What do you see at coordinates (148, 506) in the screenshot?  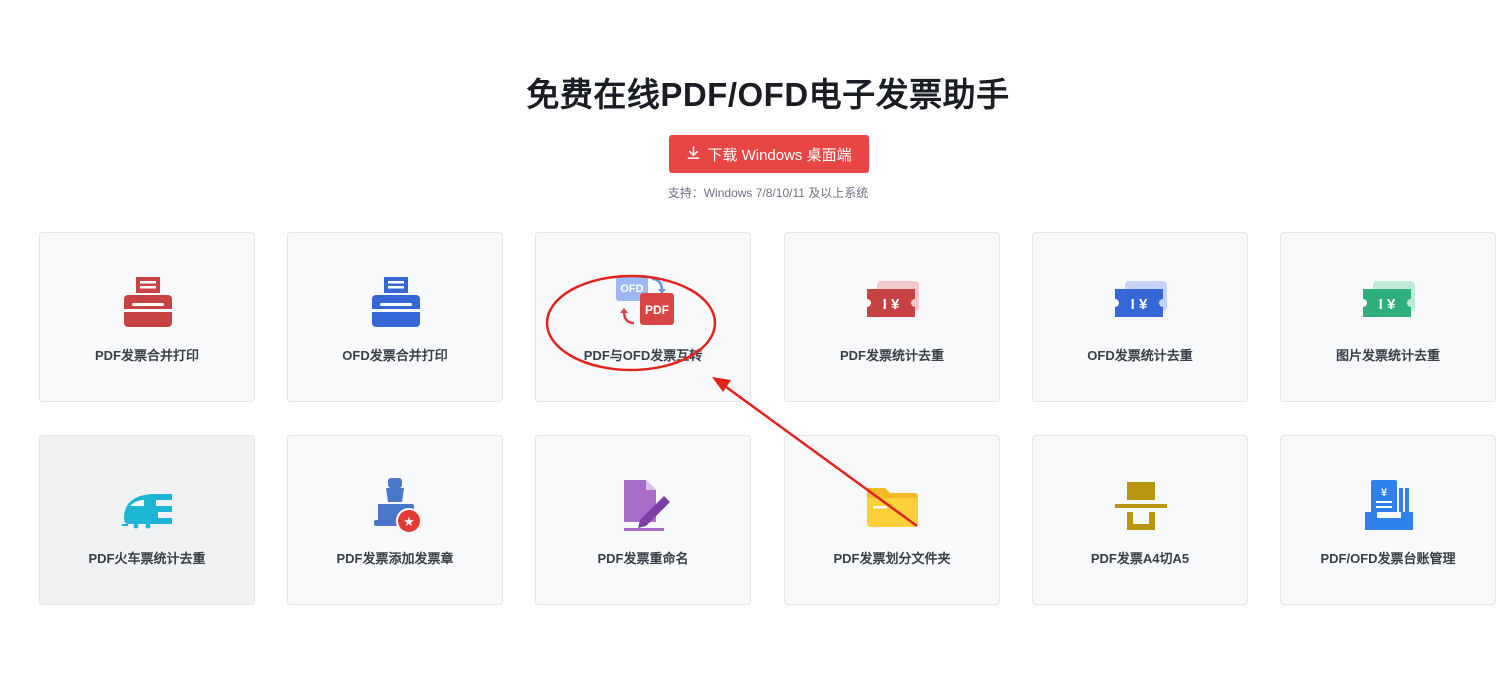 I see `train-icon` at bounding box center [148, 506].